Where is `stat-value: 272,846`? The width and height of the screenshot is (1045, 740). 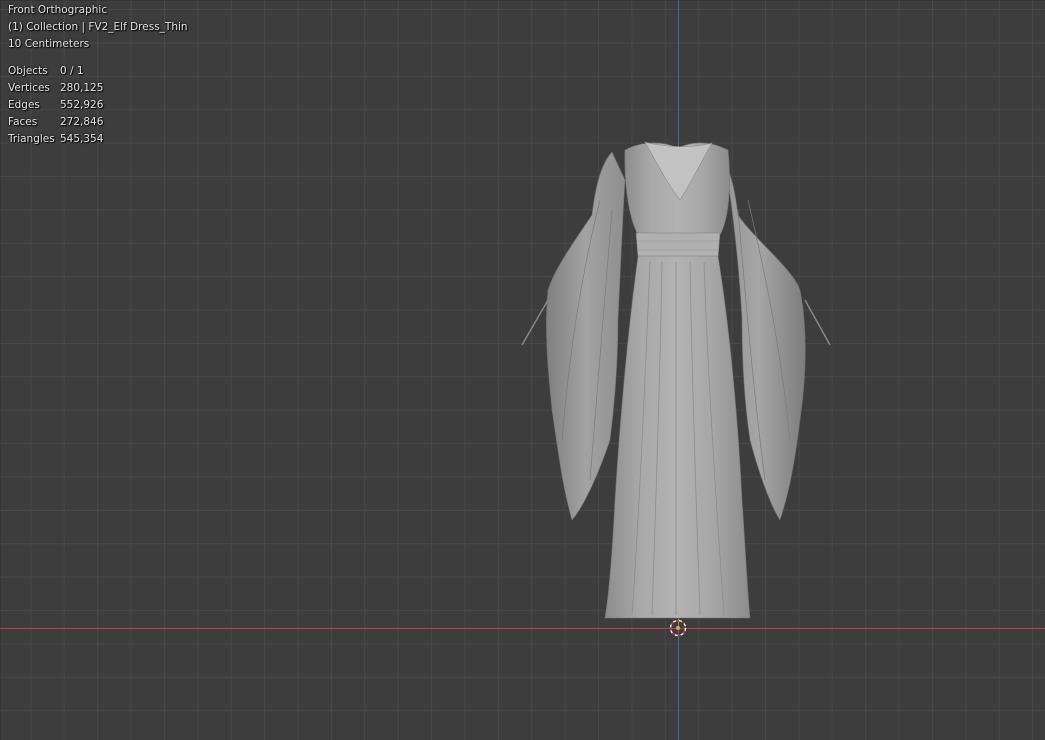 stat-value: 272,846 is located at coordinates (82, 122).